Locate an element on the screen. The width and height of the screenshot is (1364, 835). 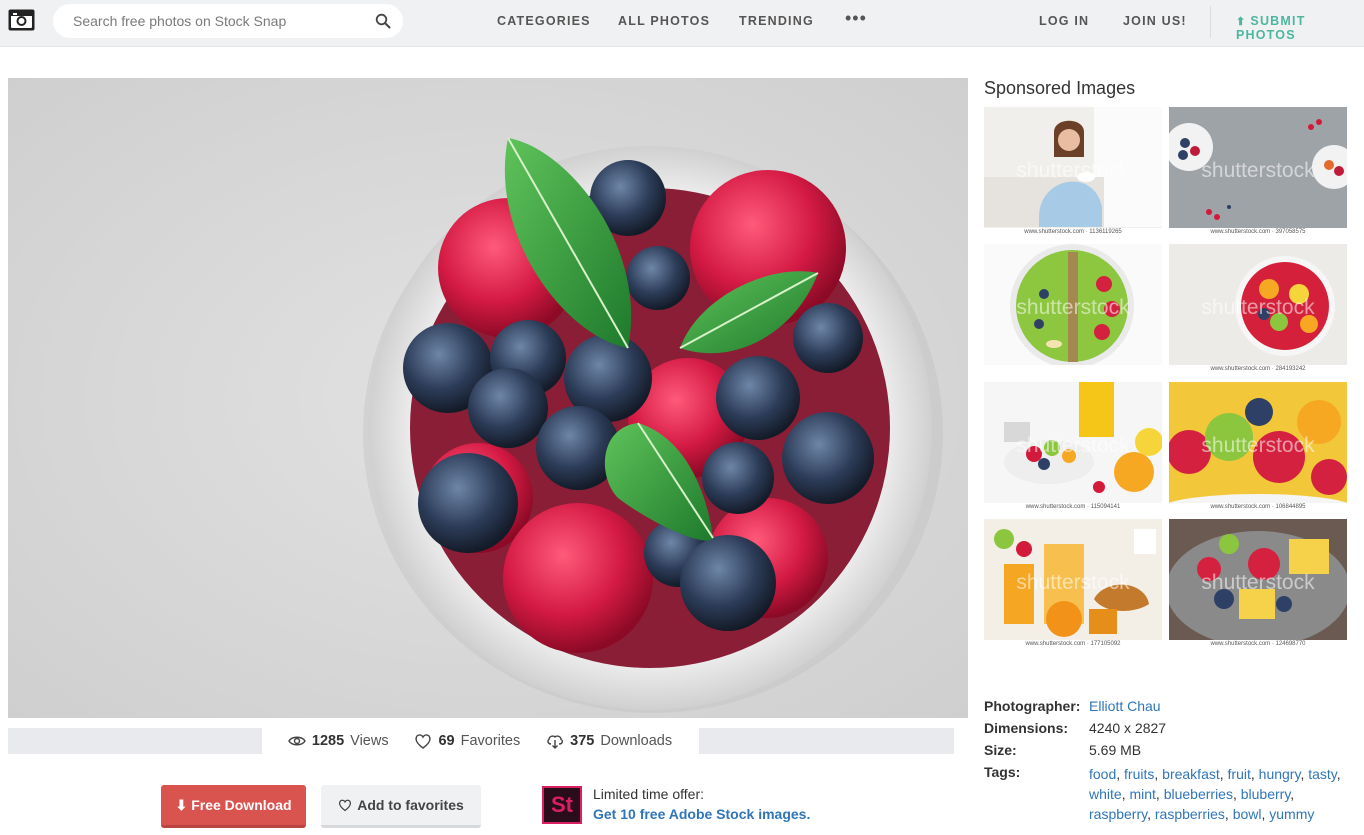
stats-bar-right is located at coordinates (826, 741).